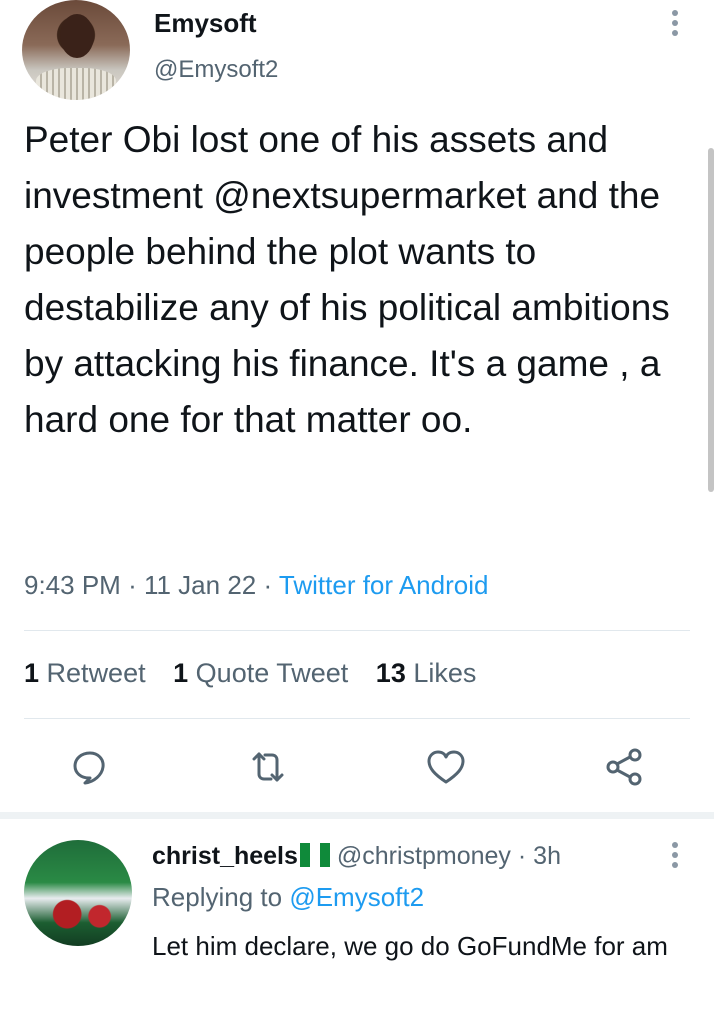 This screenshot has width=714, height=1024. I want to click on tweet-time: 9:43 PM, so click(72, 585).